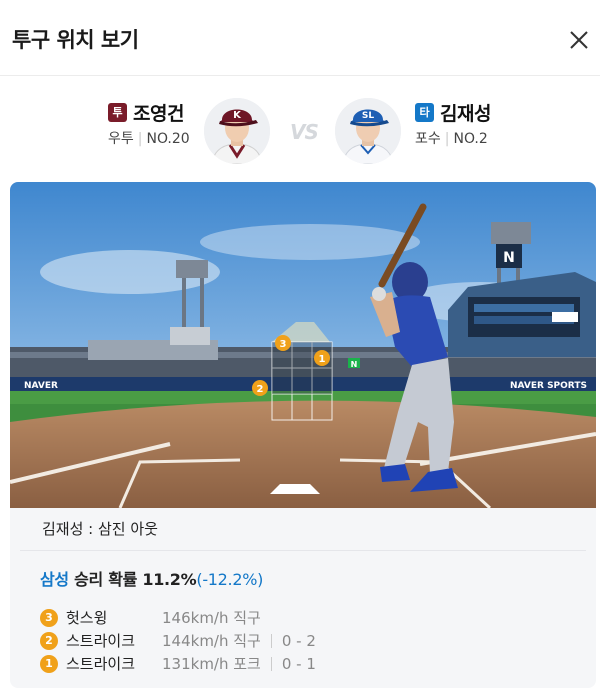  What do you see at coordinates (465, 112) in the screenshot?
I see `batter-name: 김재성` at bounding box center [465, 112].